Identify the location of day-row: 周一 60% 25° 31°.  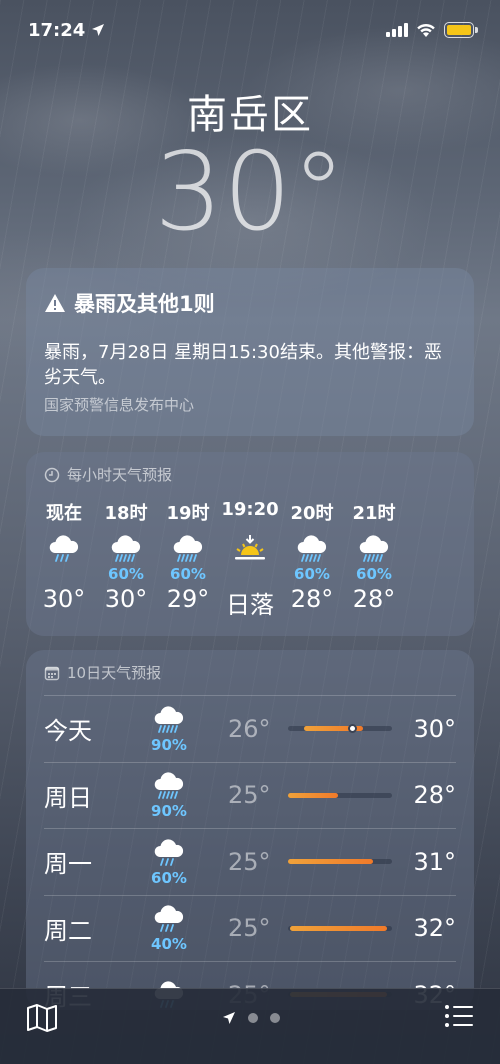
(250, 861).